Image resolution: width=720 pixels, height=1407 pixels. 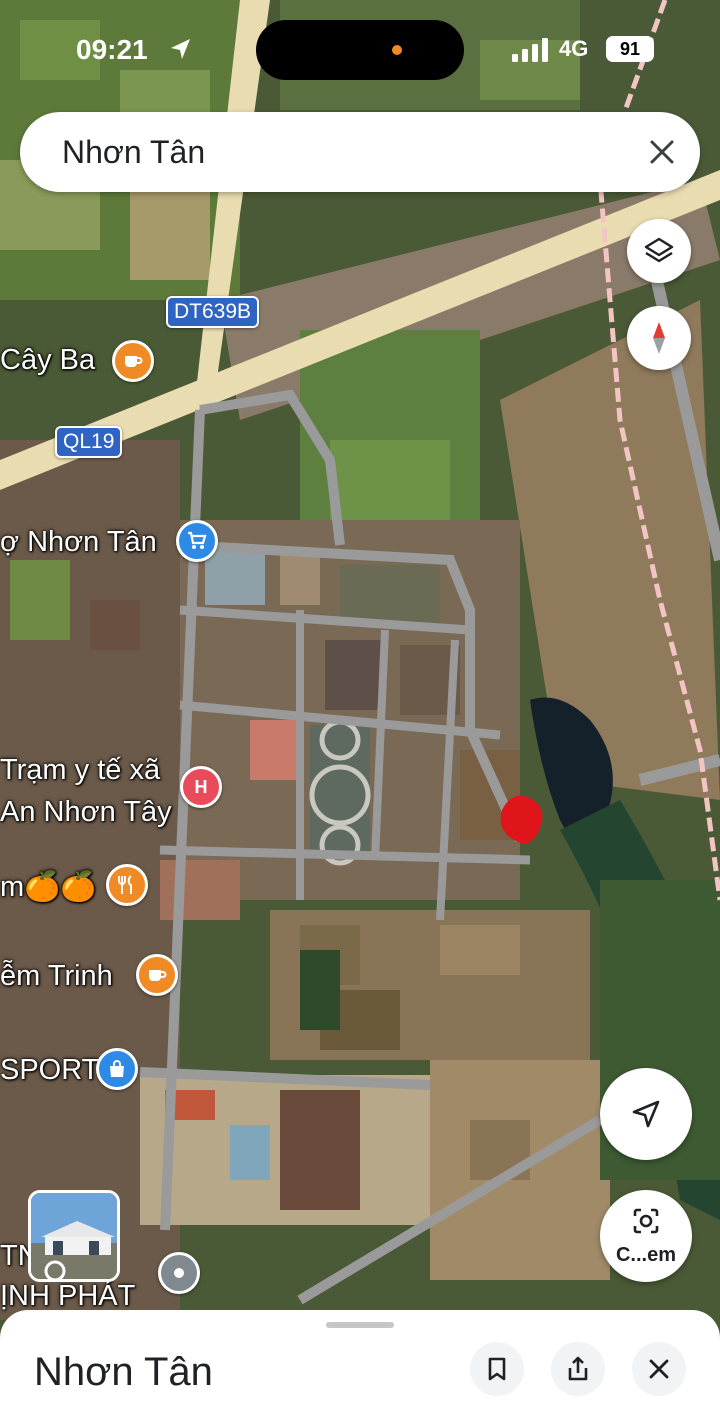 I want to click on battery-level: 91, so click(x=630, y=49).